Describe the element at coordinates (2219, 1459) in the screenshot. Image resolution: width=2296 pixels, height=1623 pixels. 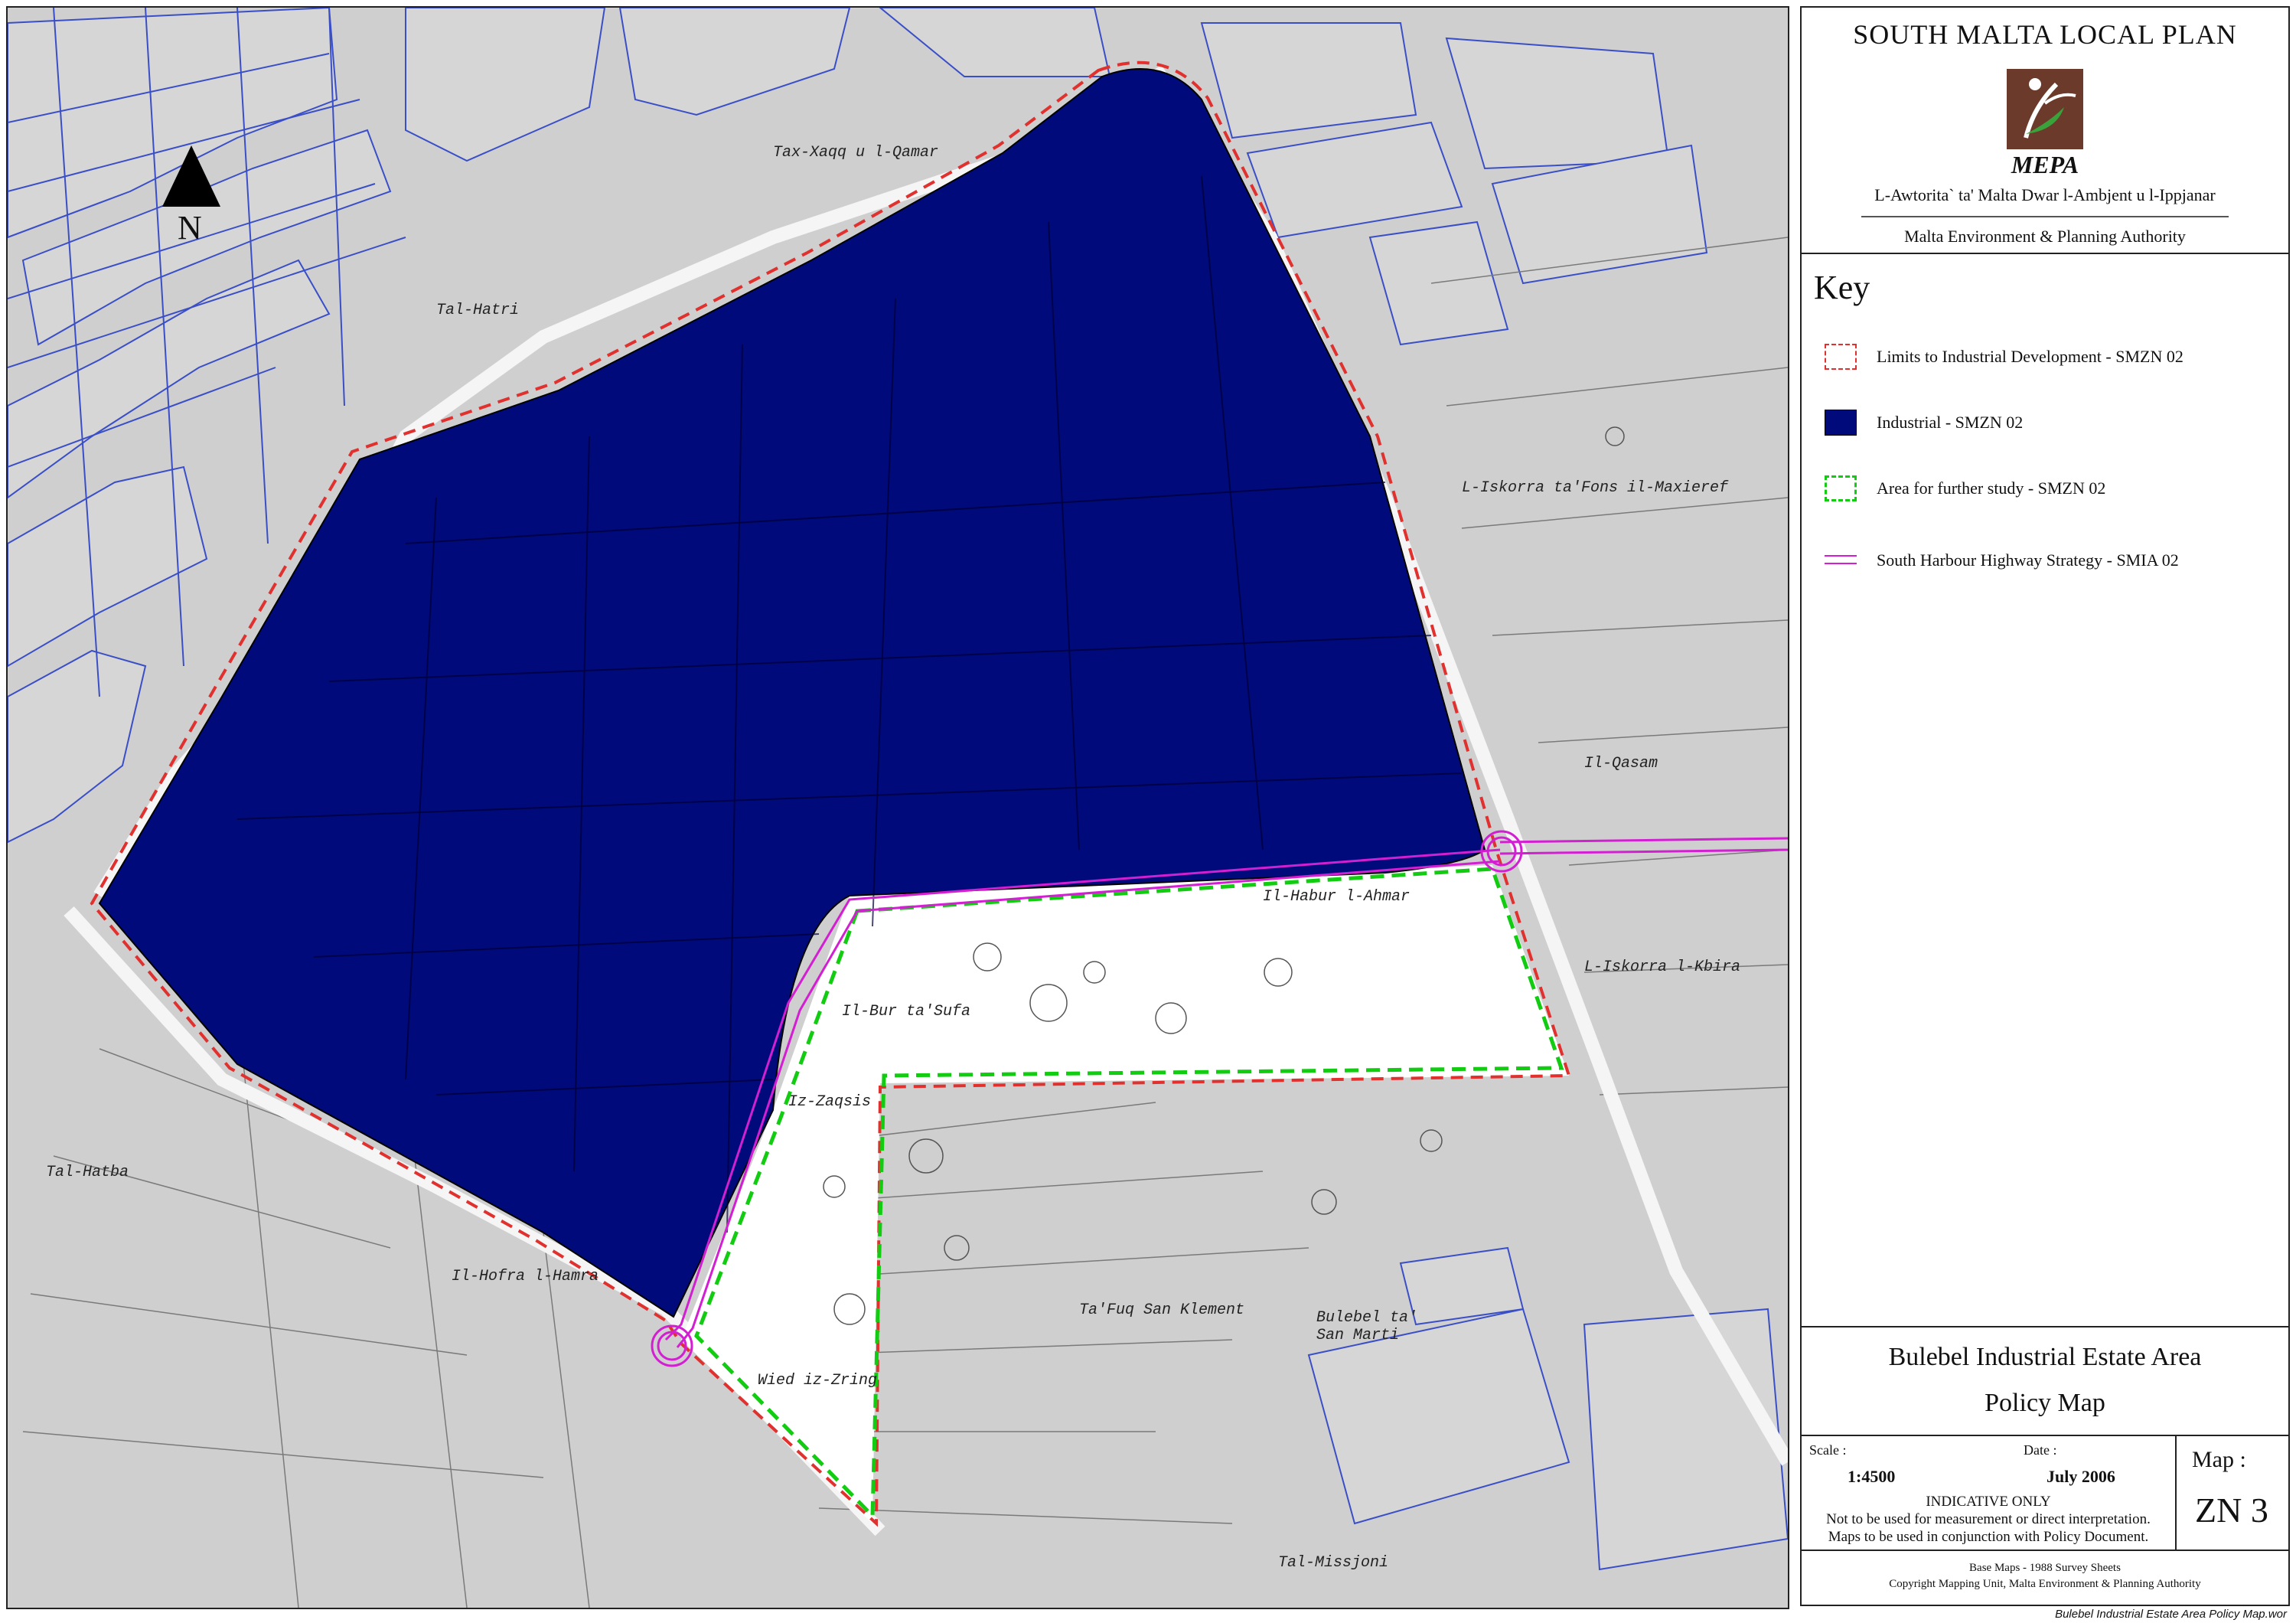
I see `map-number-label: Map :` at that location.